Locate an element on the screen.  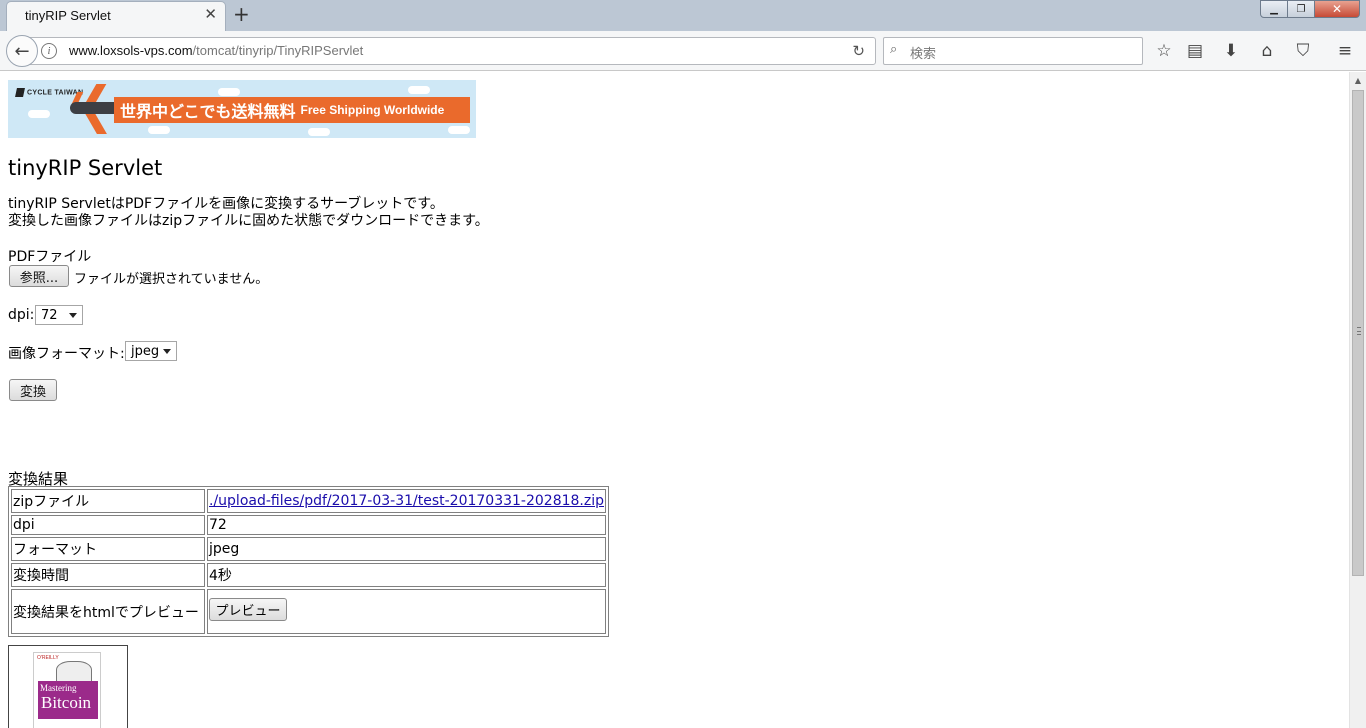
scrollbar-thumb is located at coordinates (1358, 333).